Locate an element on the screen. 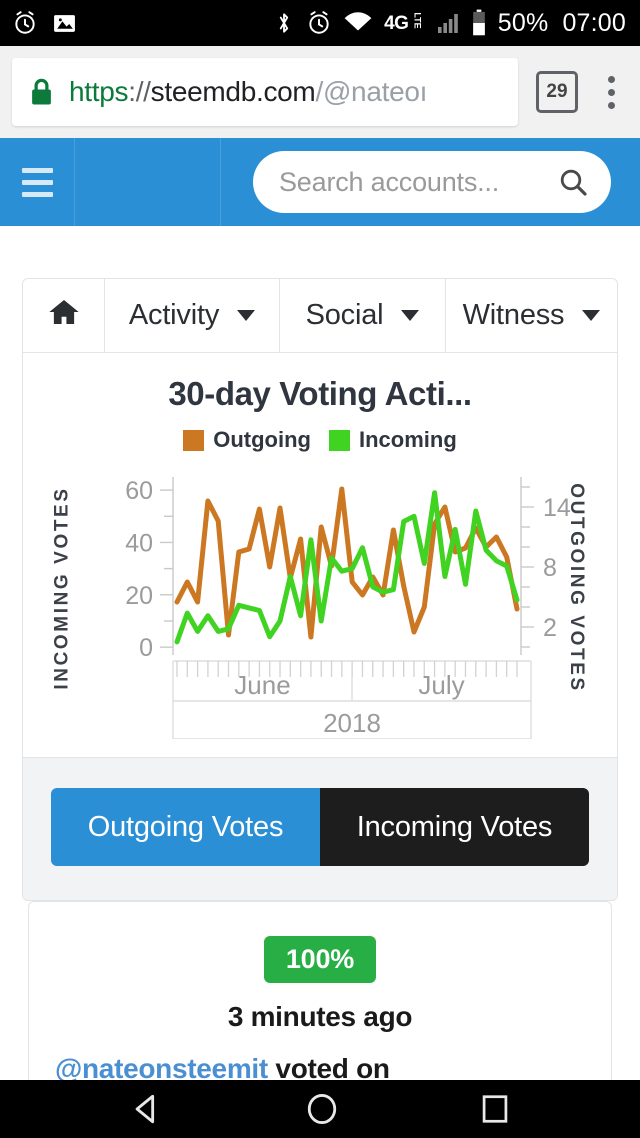 Image resolution: width=640 pixels, height=1138 pixels. battery-percent-label: 50% is located at coordinates (523, 22).